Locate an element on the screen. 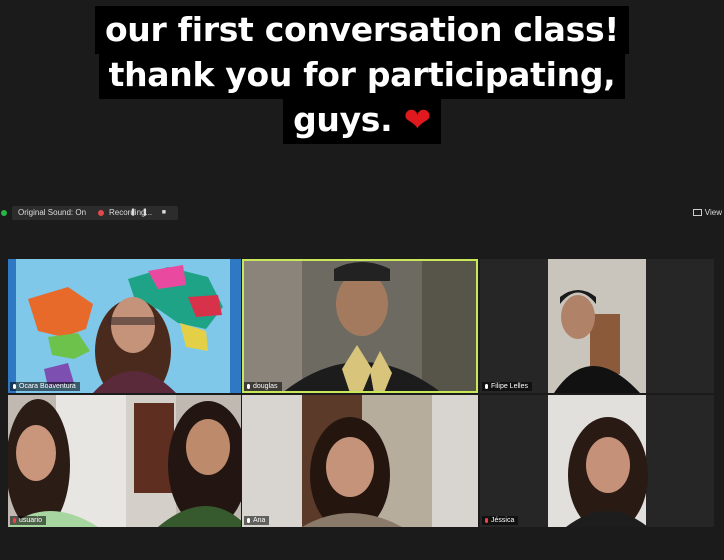  participant-name-tag: douglas is located at coordinates (263, 386).